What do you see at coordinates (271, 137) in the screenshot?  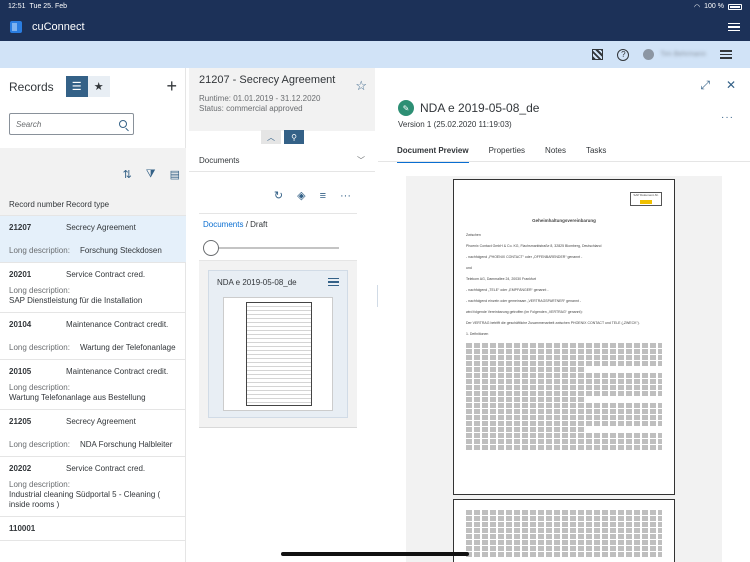 I see `collapse-header-icon: ︿` at bounding box center [271, 137].